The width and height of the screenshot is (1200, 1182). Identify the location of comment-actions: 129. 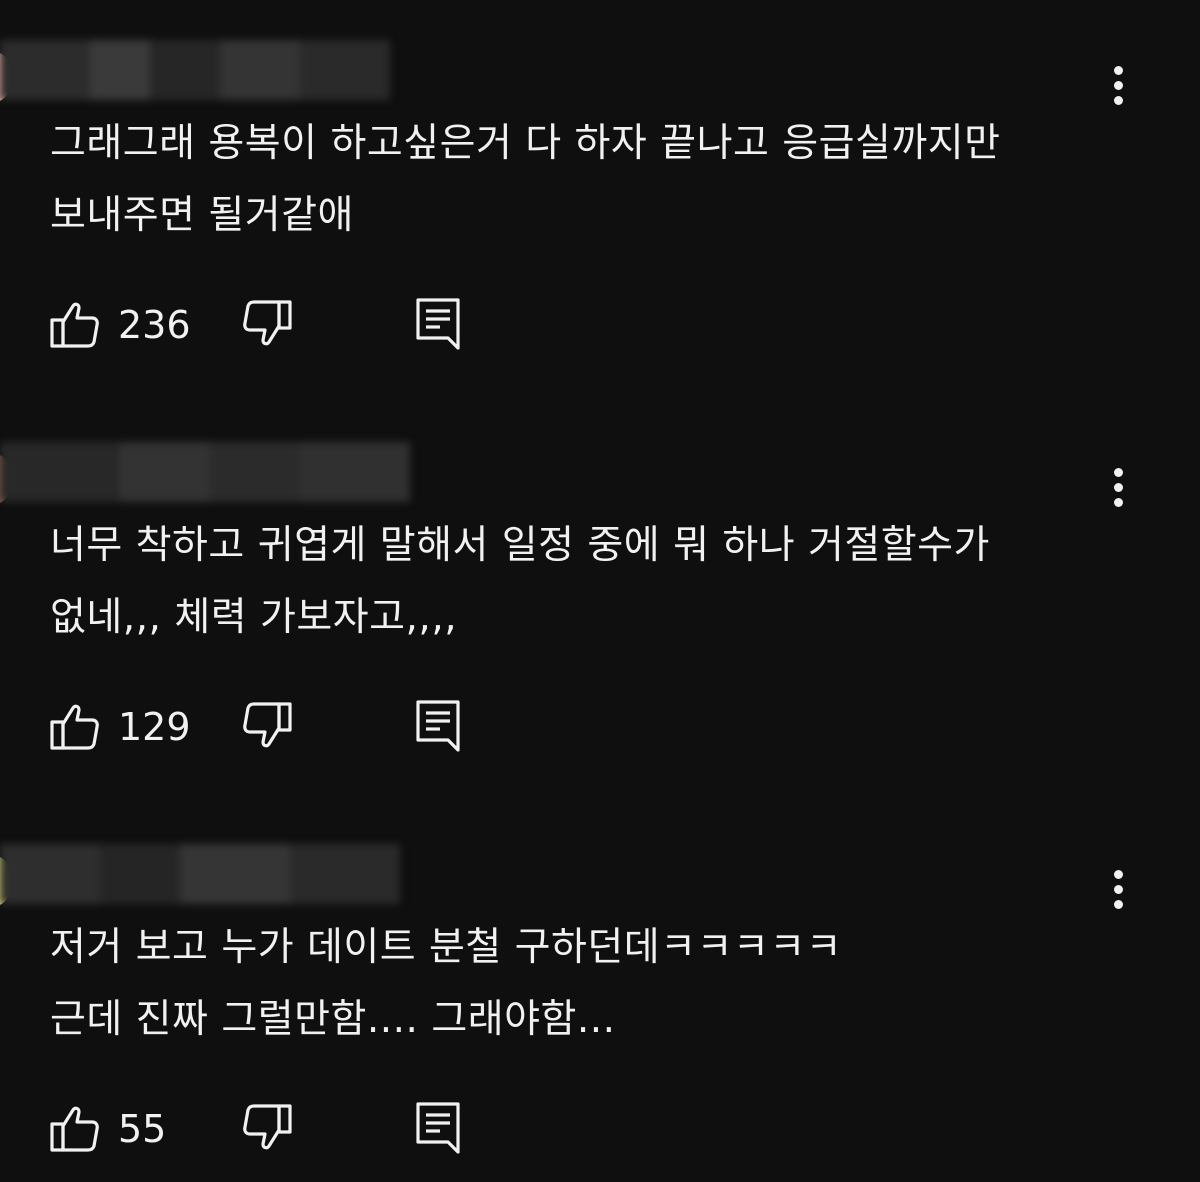
(273, 726).